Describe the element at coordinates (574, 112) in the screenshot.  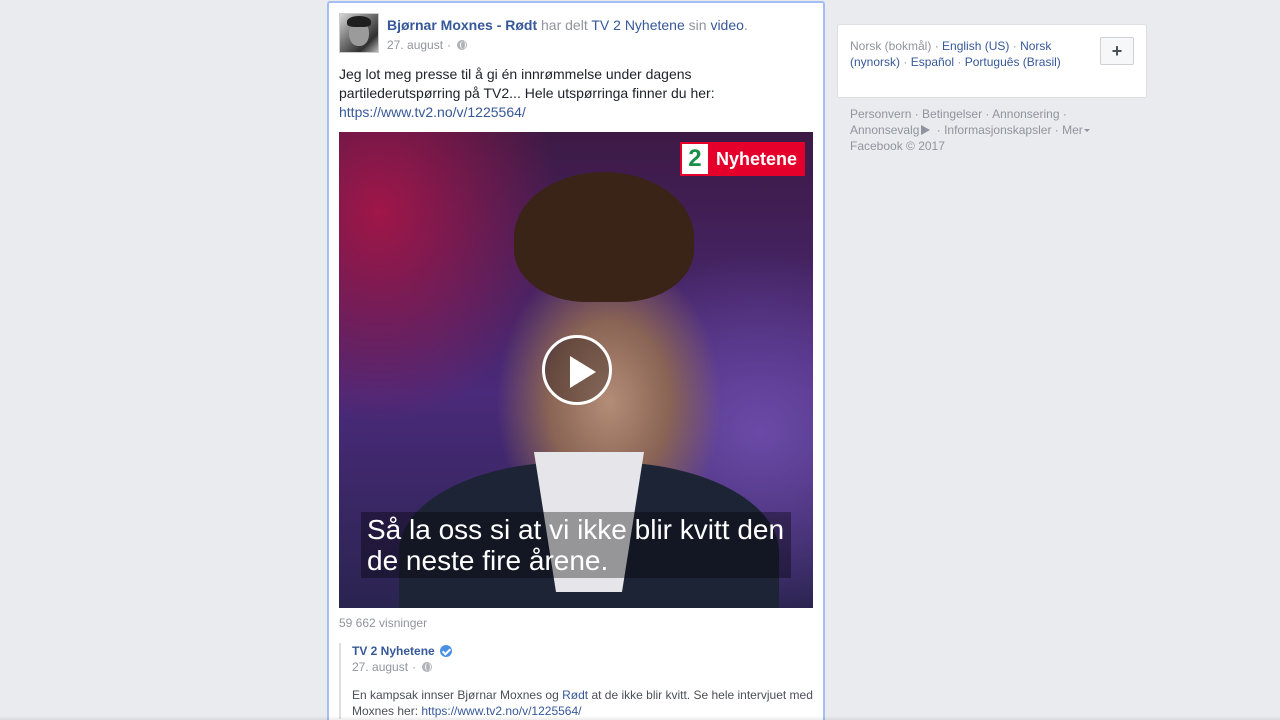
I see `post-url-link: https://www.tv2.no/v/1225564/` at that location.